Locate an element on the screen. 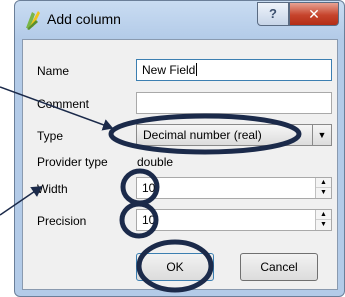  precision-spinbox: 10 ▲ ▼ is located at coordinates (234, 220).